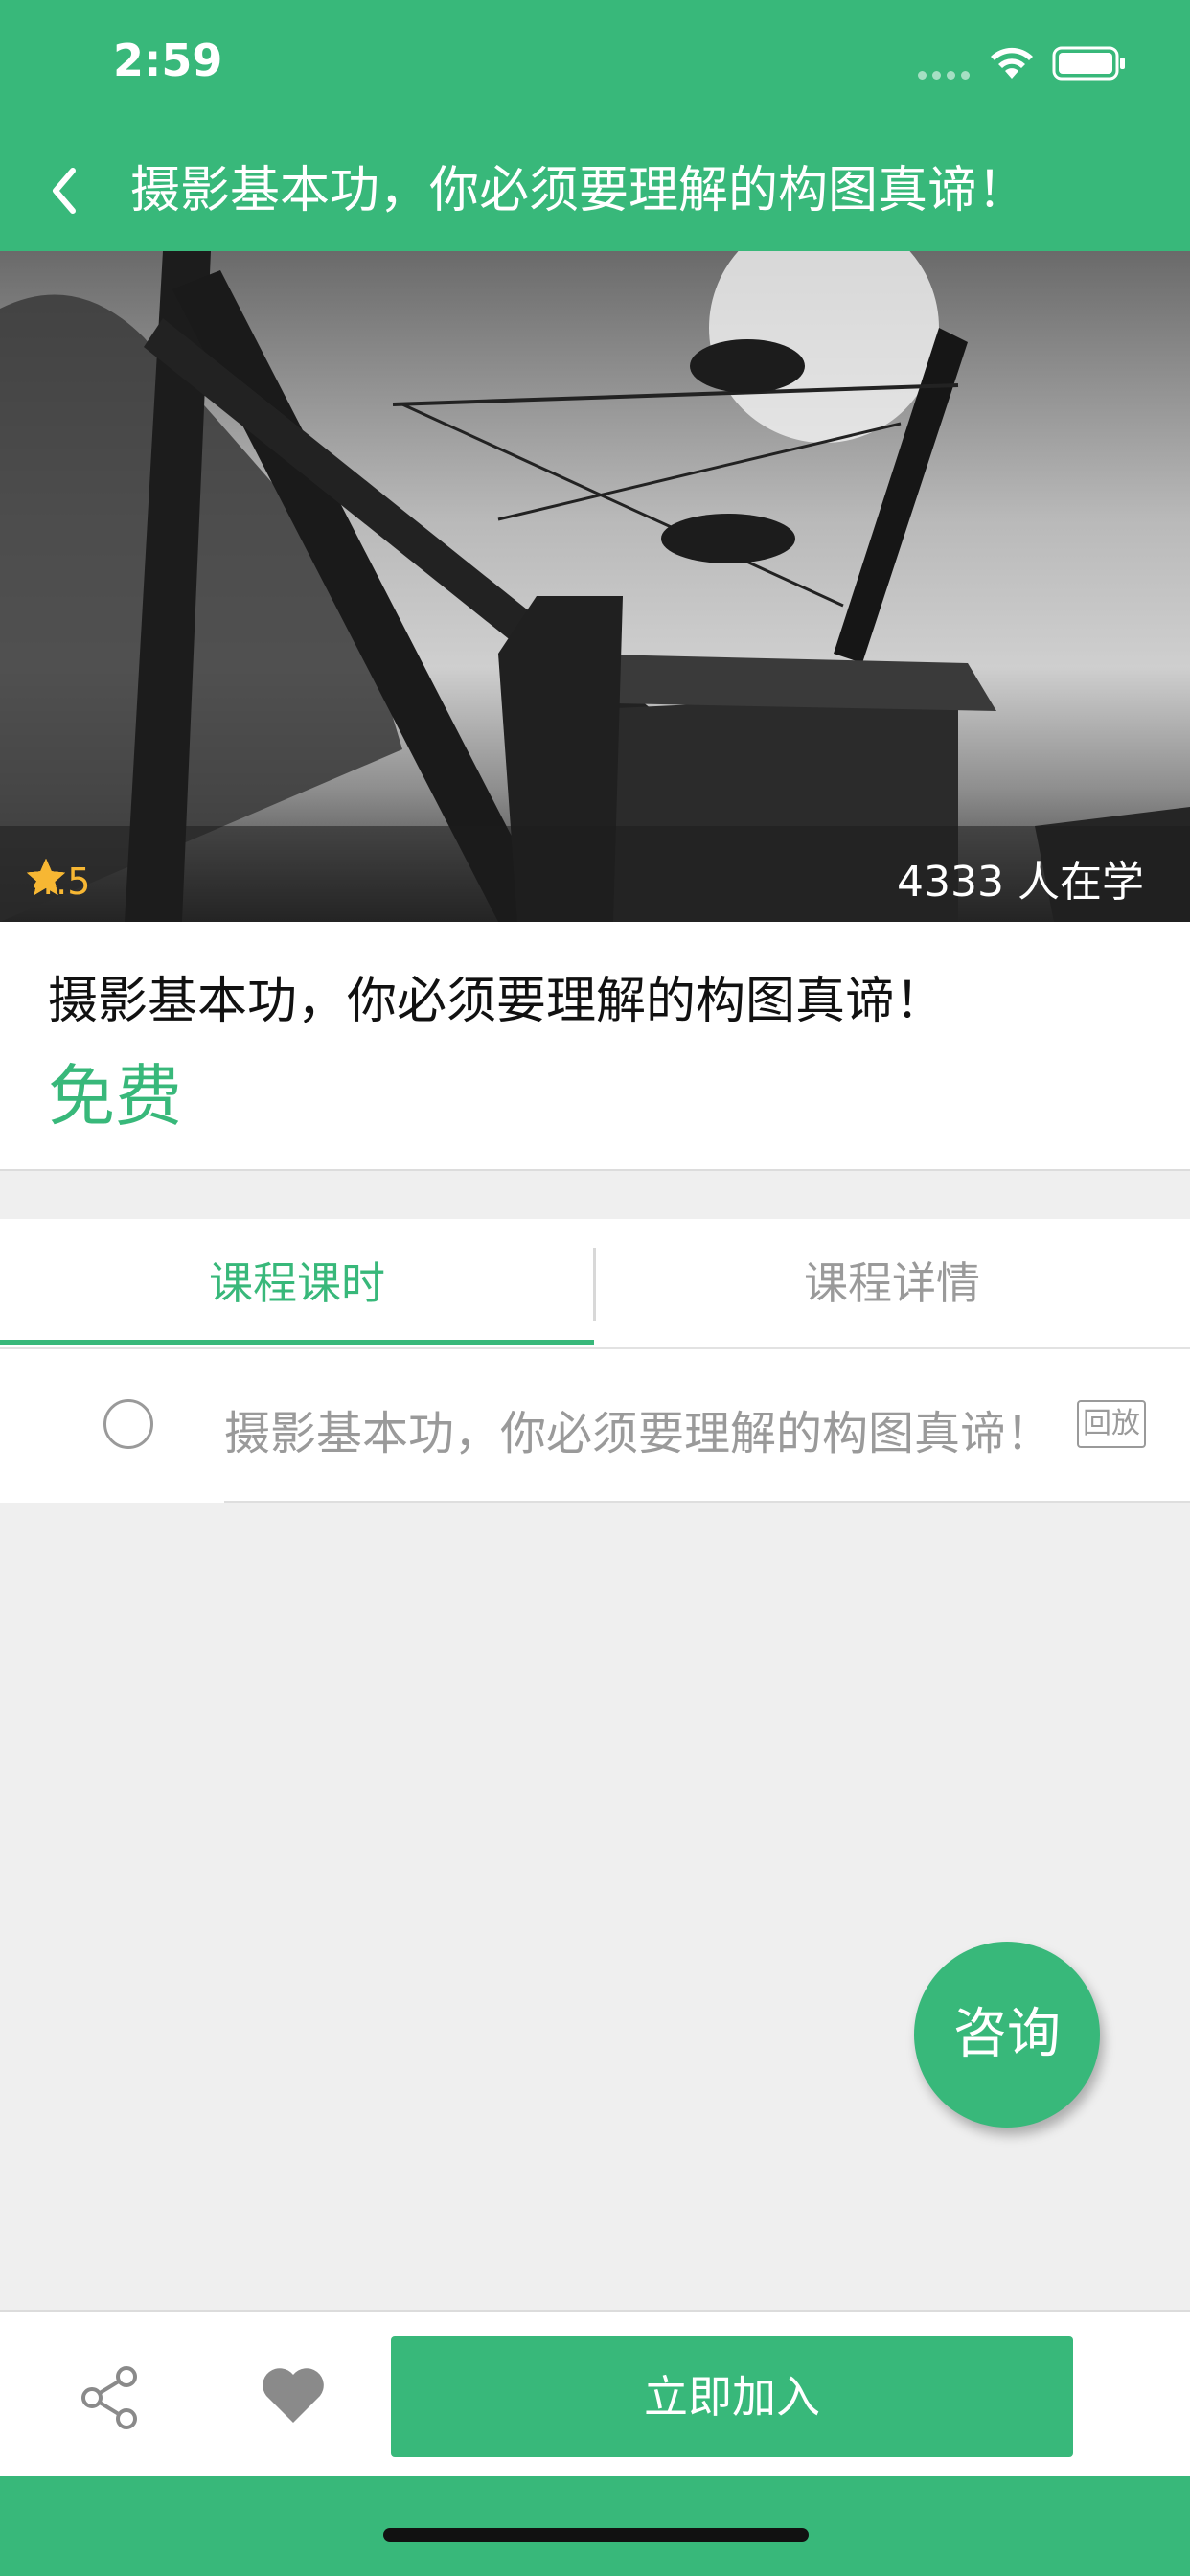 The height and width of the screenshot is (2576, 1190). I want to click on tab-details: 课程详情, so click(892, 1283).